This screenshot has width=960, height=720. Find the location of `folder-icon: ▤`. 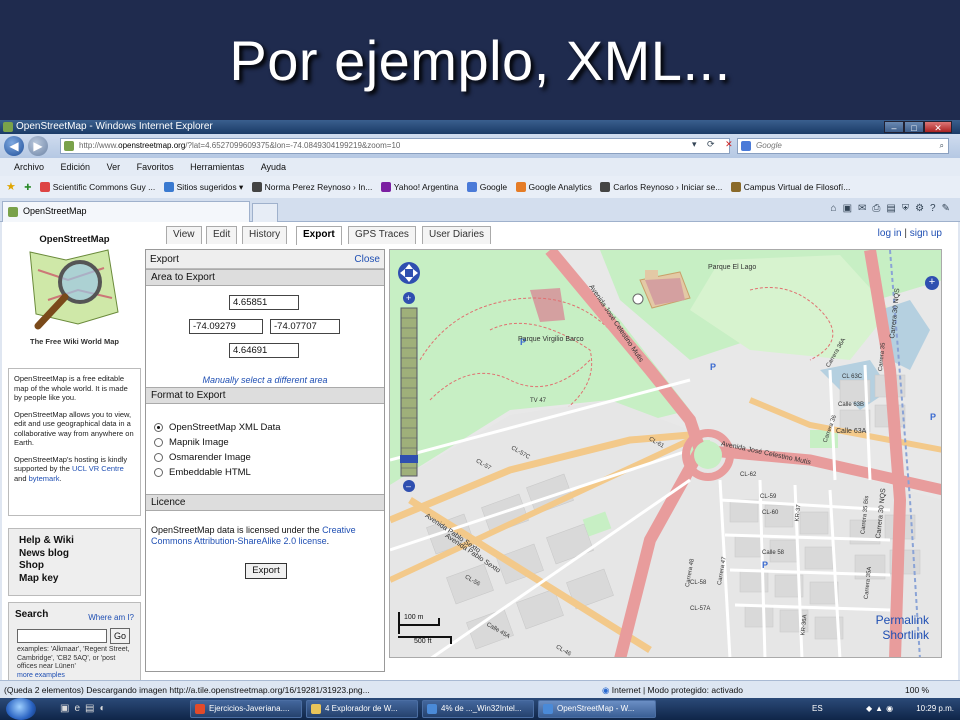

folder-icon: ▤ is located at coordinates (92, 708).